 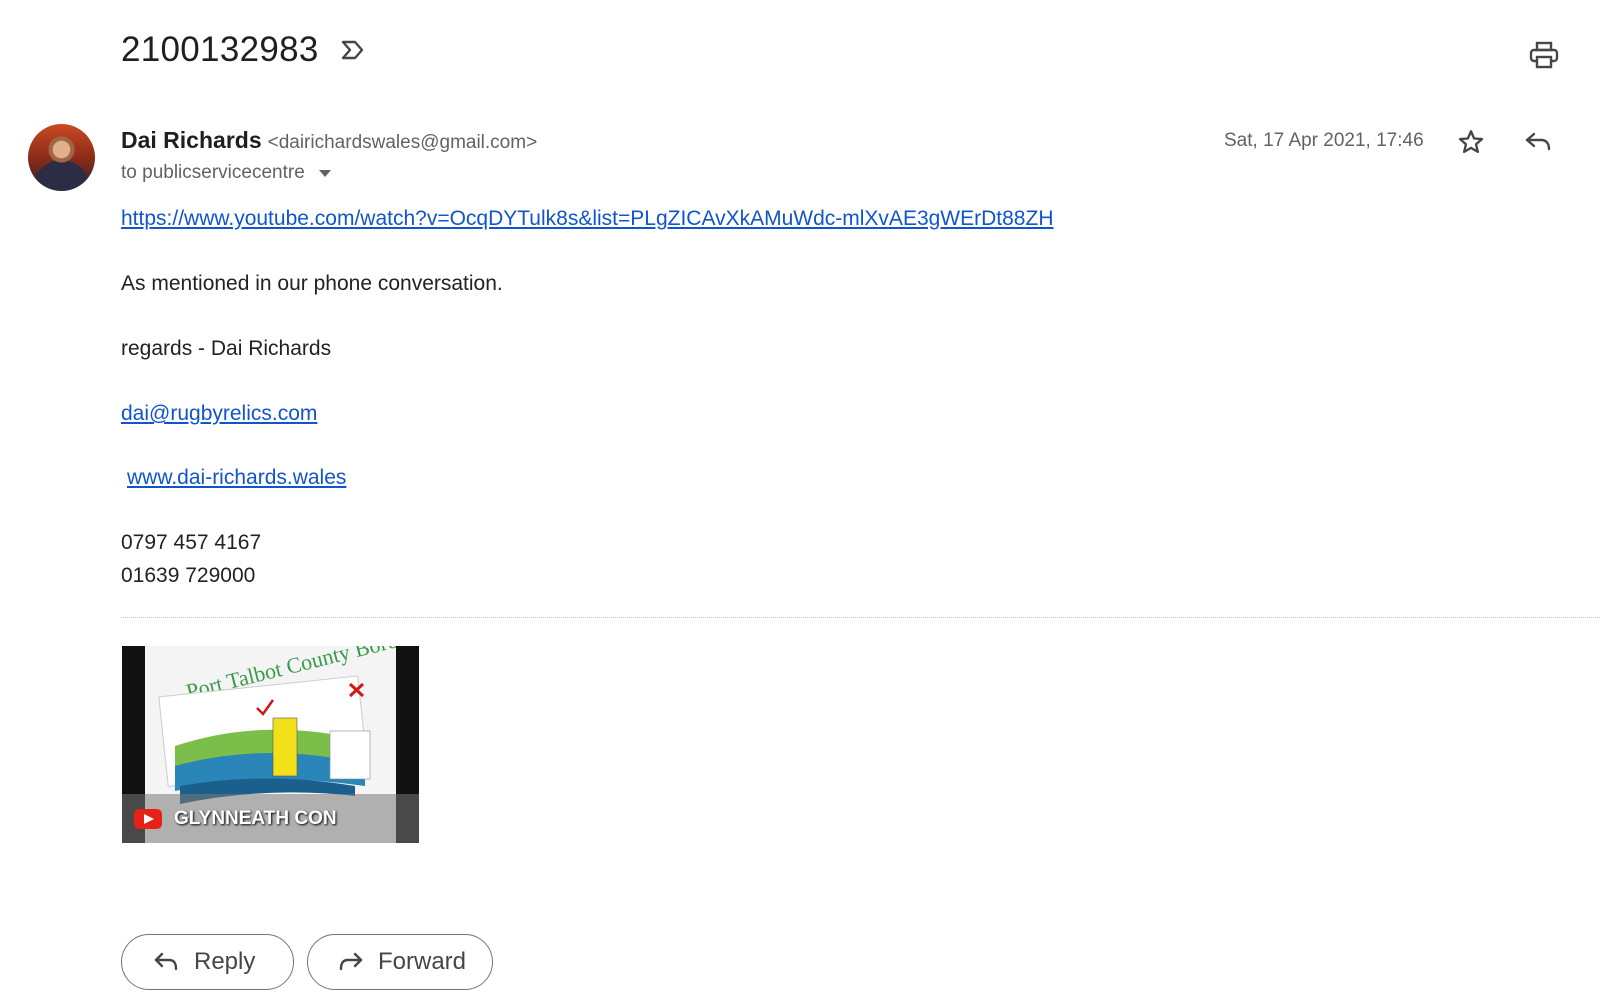 What do you see at coordinates (166, 962) in the screenshot?
I see `reply-arrow-icon` at bounding box center [166, 962].